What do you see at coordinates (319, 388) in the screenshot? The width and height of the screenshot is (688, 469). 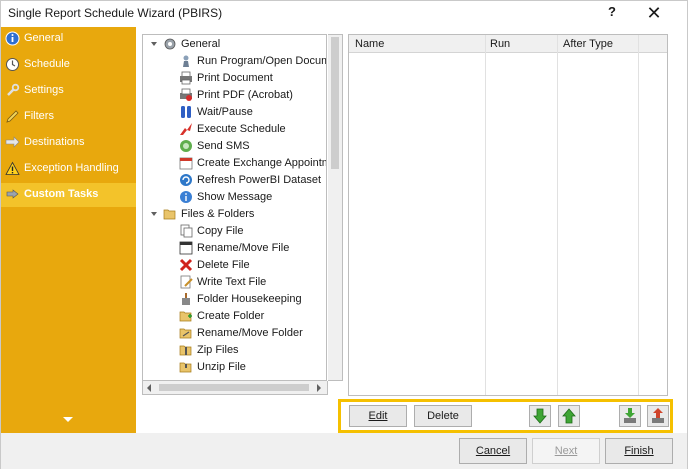 I see `scroll-right-icon` at bounding box center [319, 388].